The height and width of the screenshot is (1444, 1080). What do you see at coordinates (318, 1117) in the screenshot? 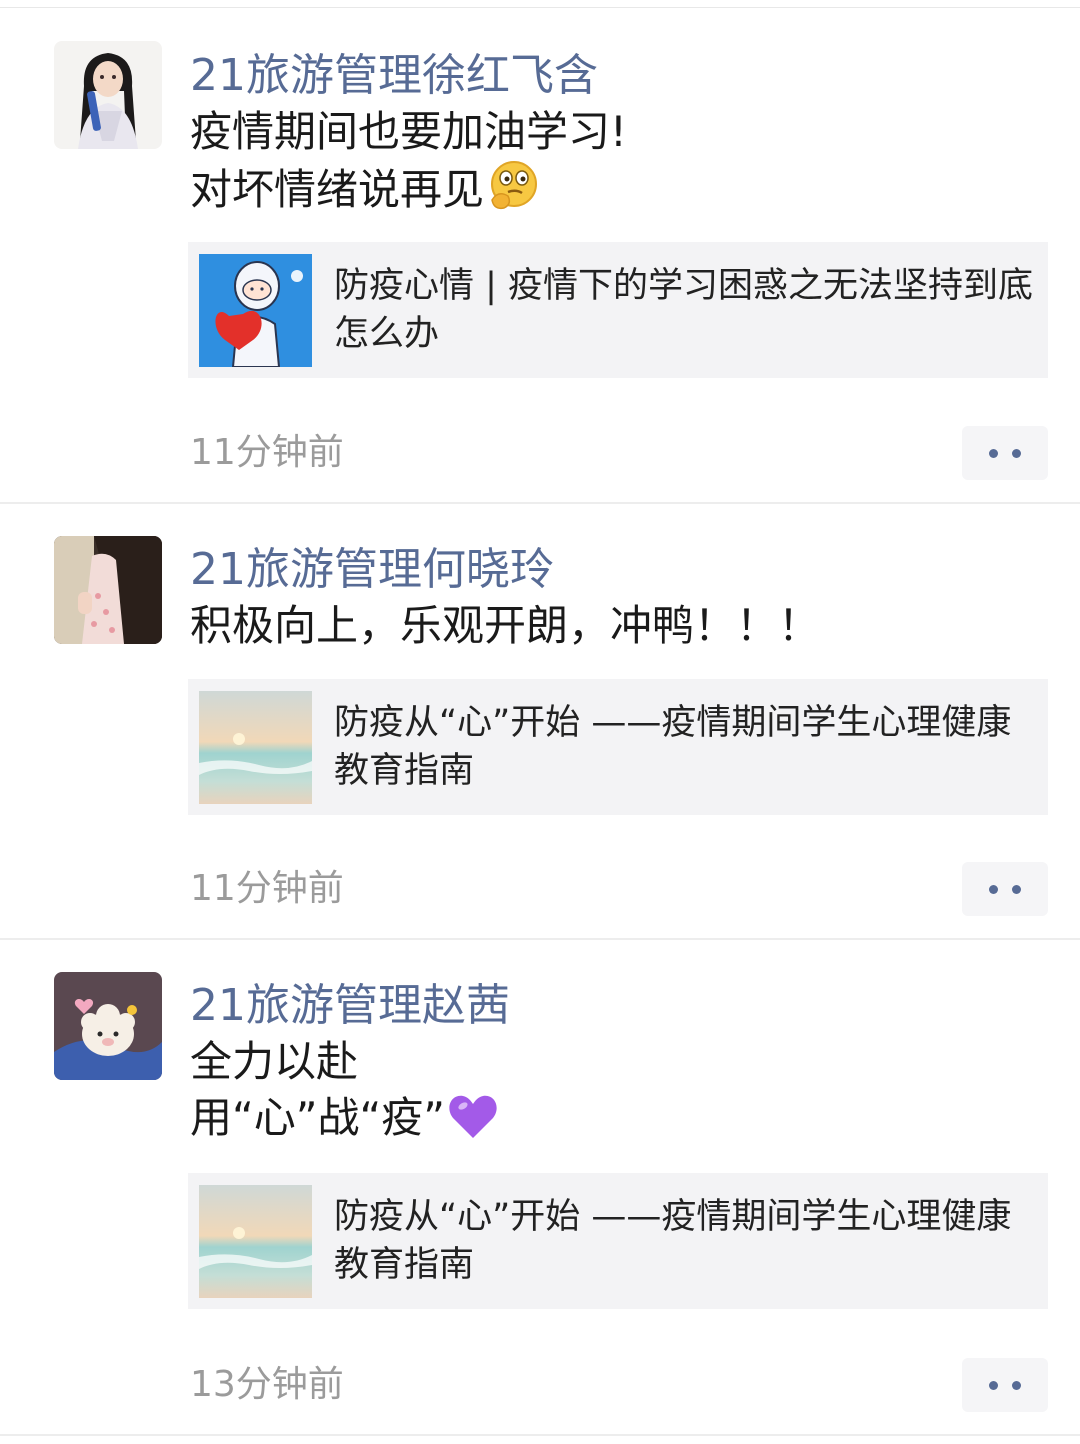
I see `post-text-line: 用“心”战“疫”` at bounding box center [318, 1117].